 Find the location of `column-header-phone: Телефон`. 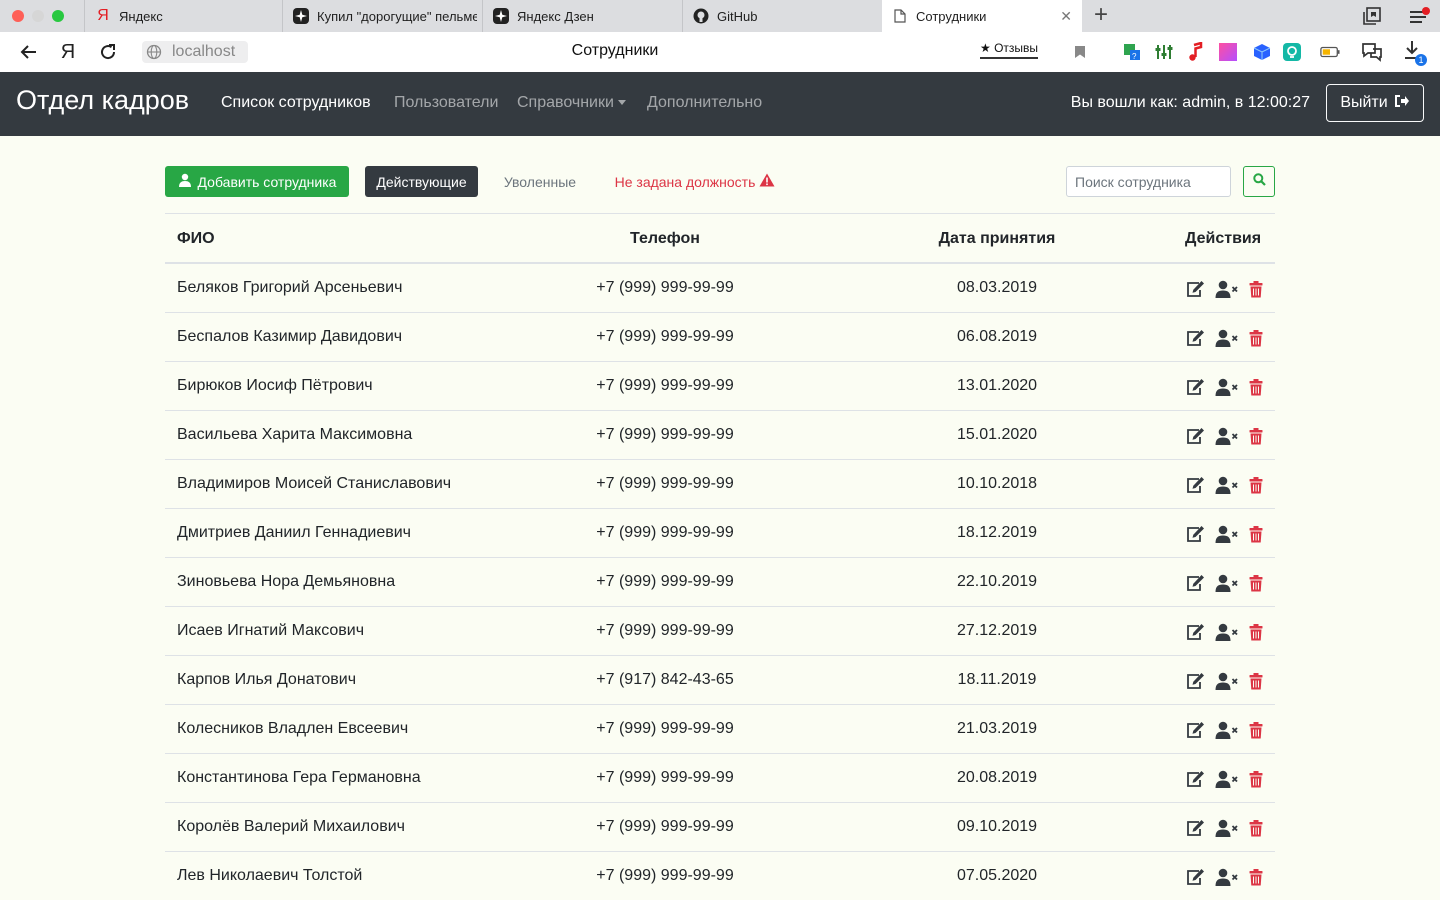

column-header-phone: Телефон is located at coordinates (665, 239).